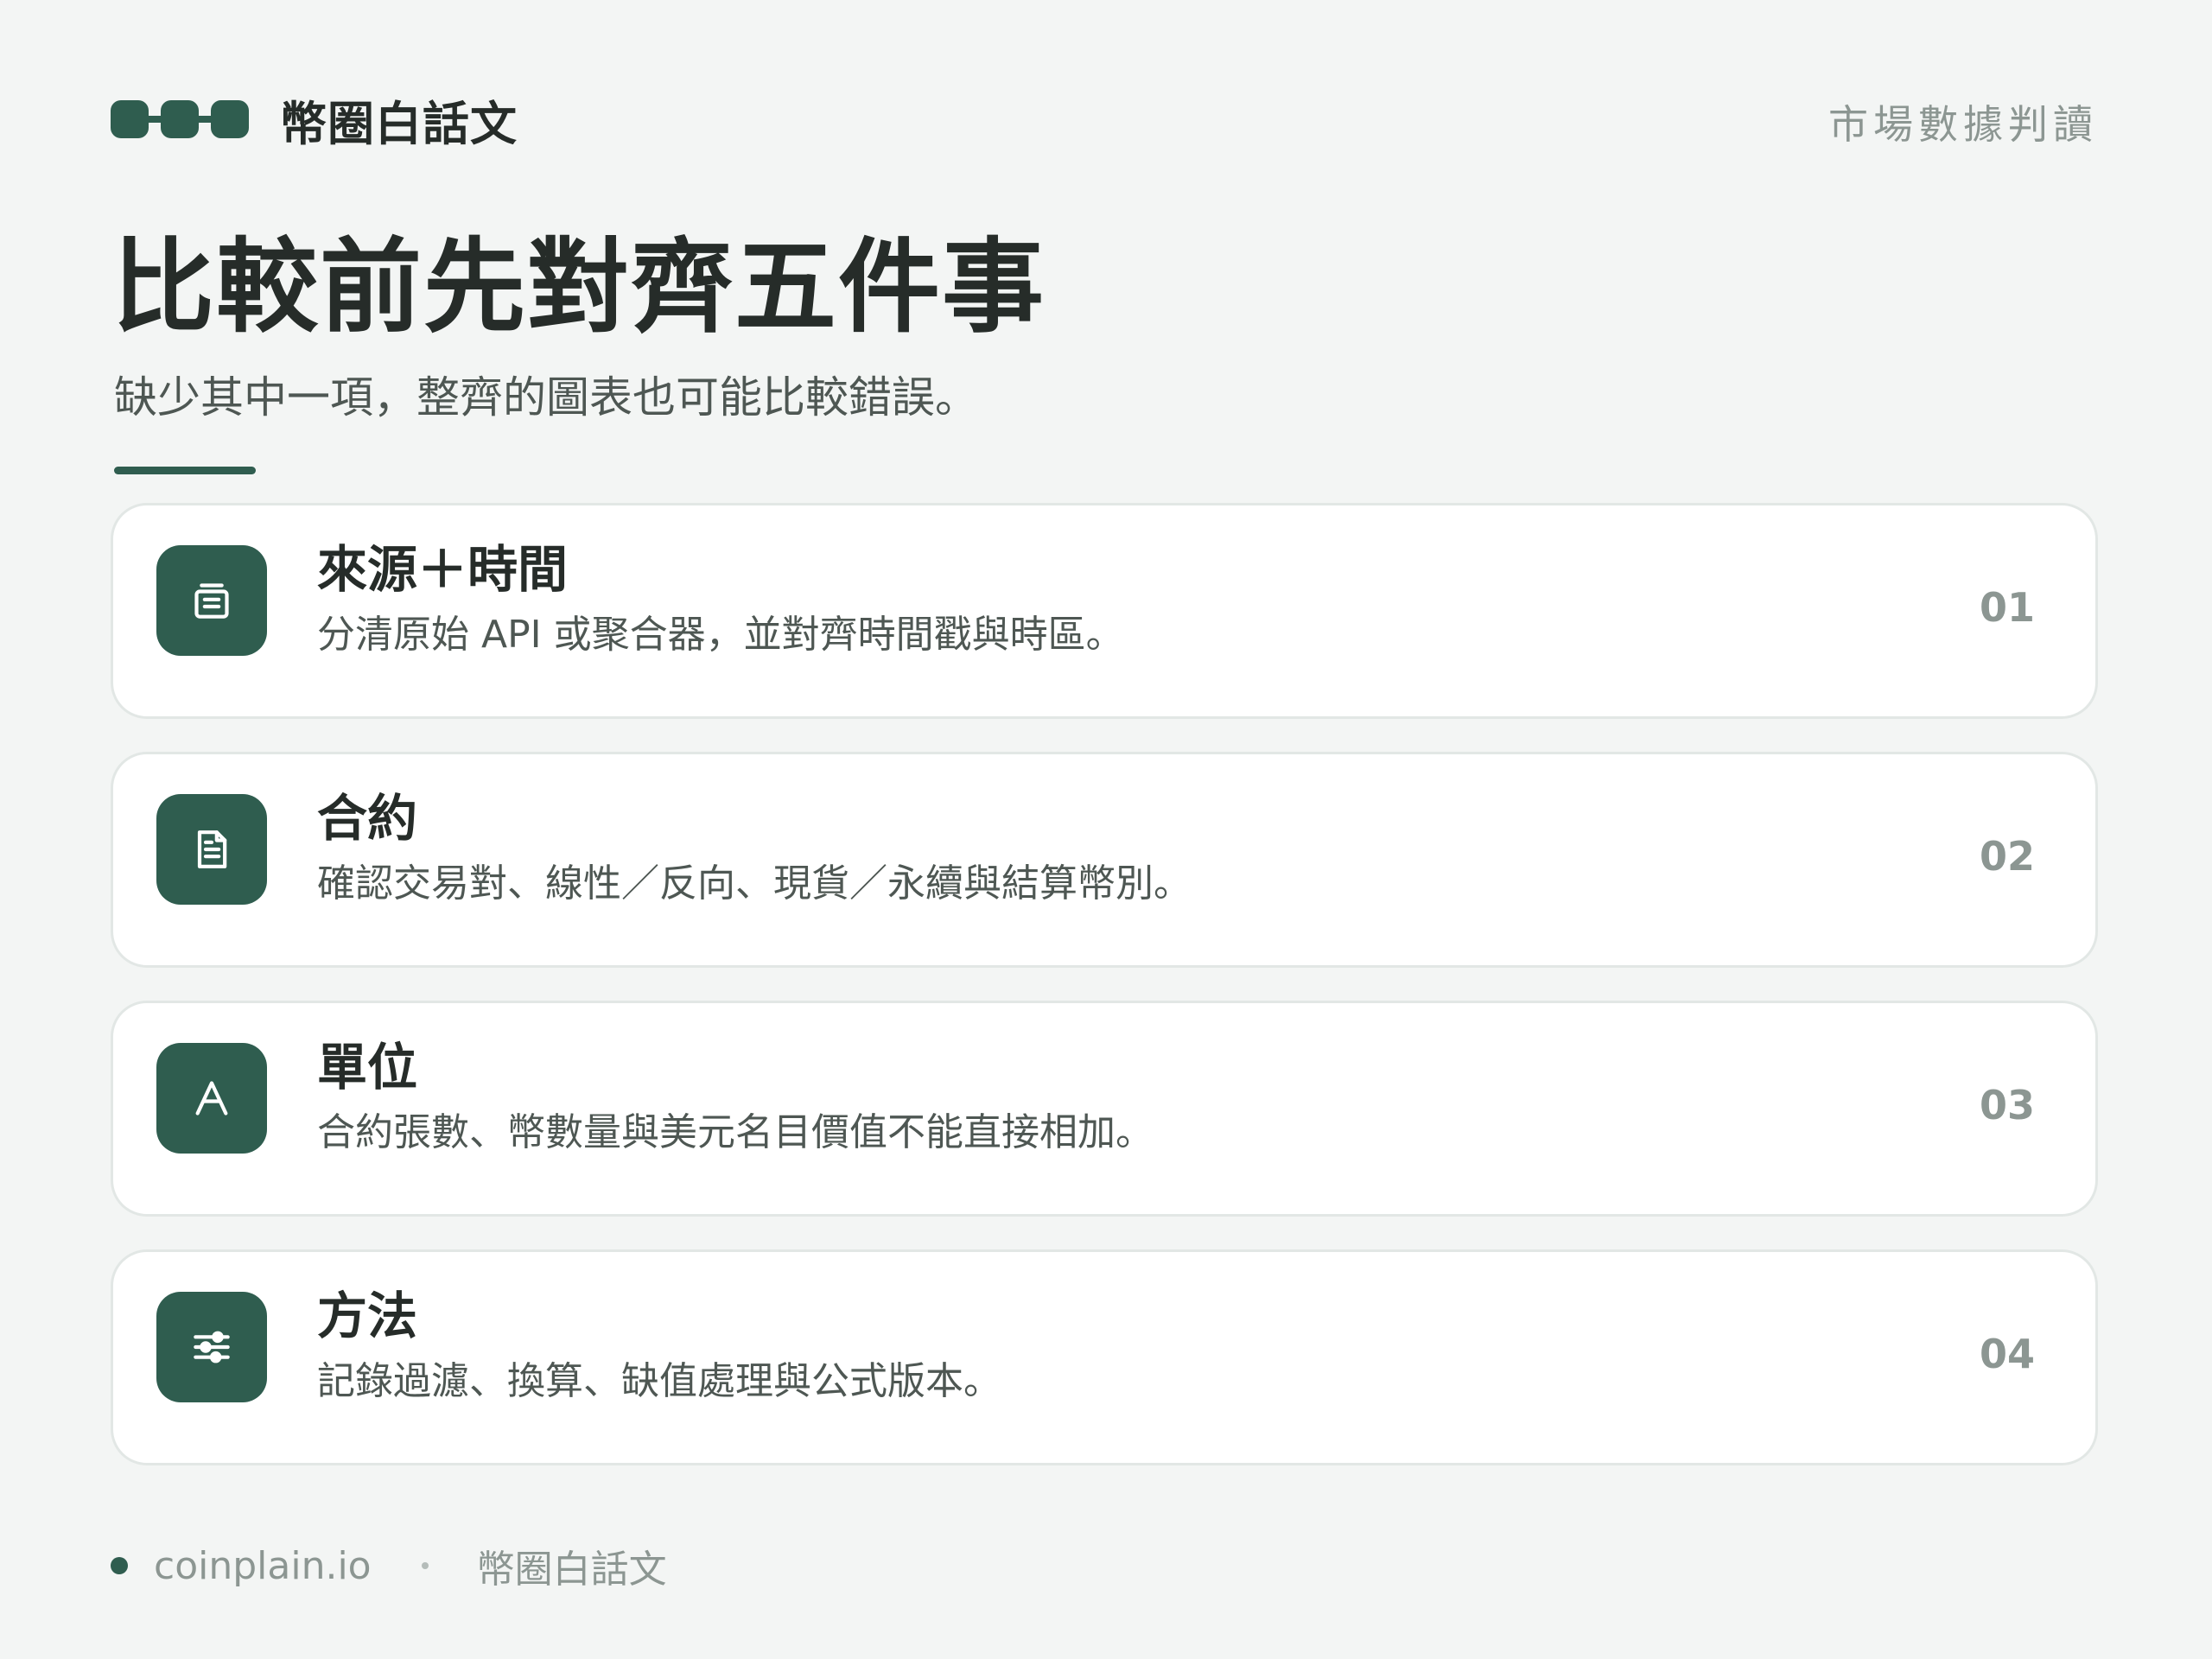 Image resolution: width=2212 pixels, height=1659 pixels. I want to click on card-description: 記錄過濾、換算、缺值處理與公式版本。, so click(659, 1381).